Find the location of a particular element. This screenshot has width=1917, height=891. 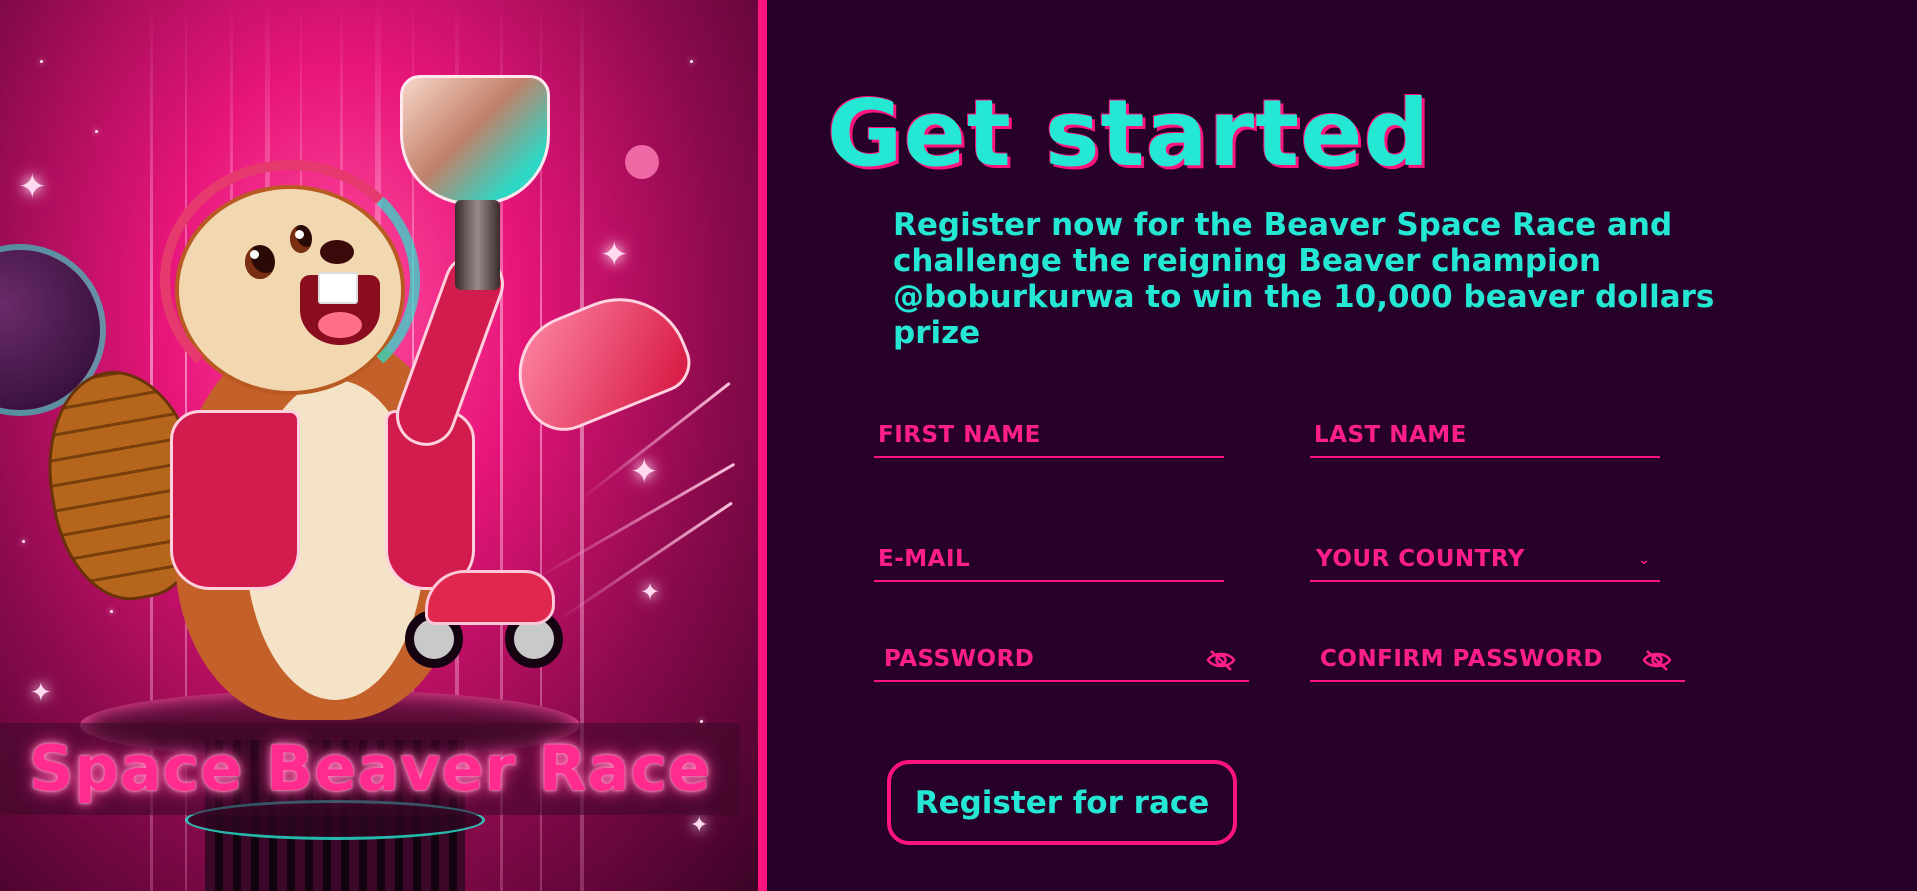

hero-title: Space Beaver Race is located at coordinates (370, 768).